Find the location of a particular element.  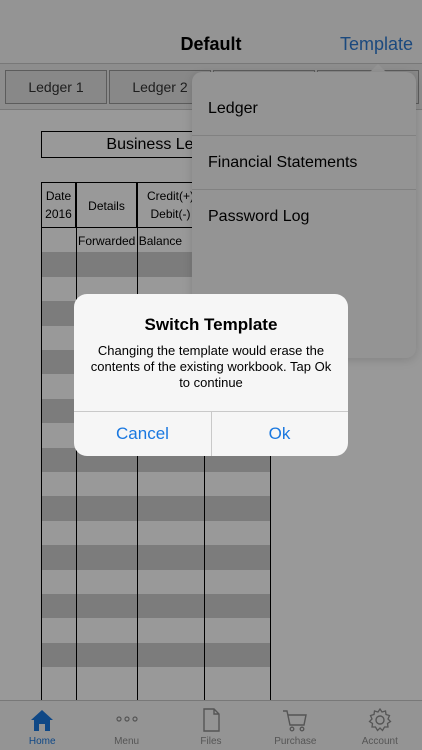

alert-title: Switch Template is located at coordinates (211, 324).